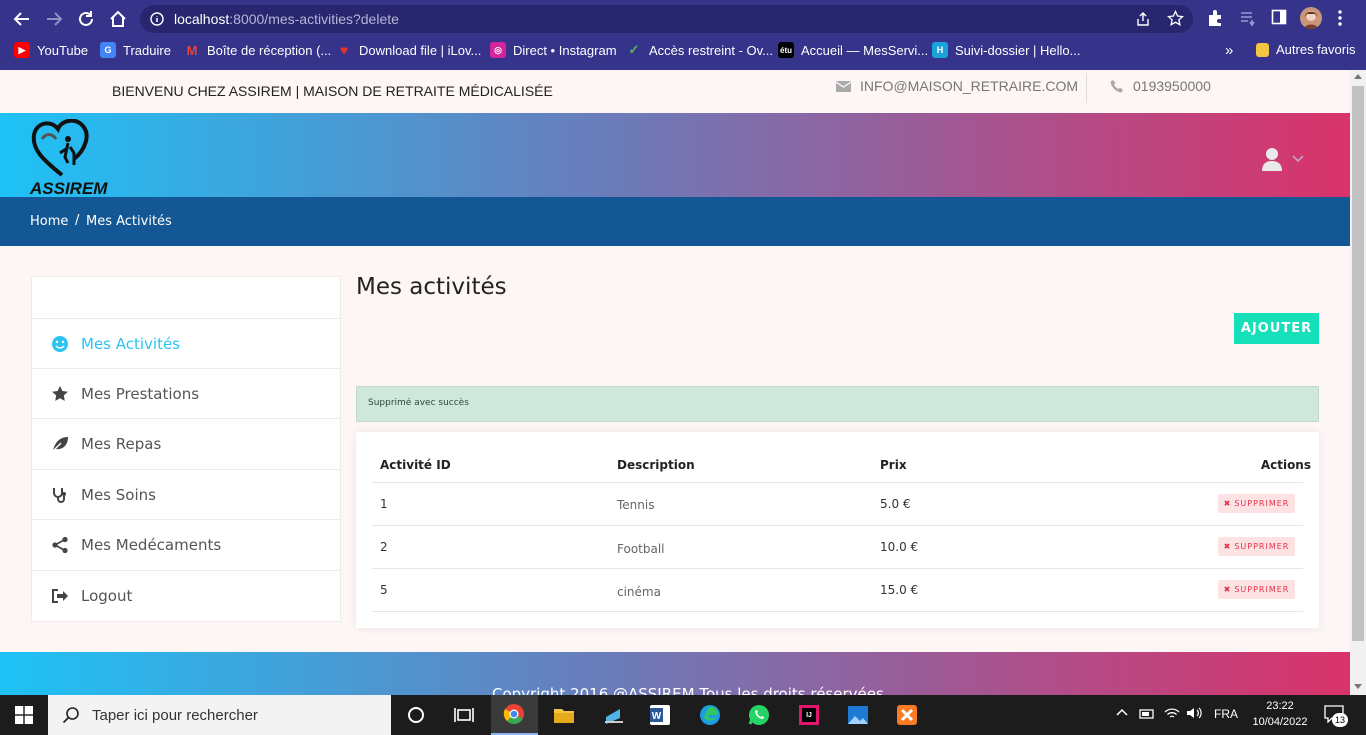 The height and width of the screenshot is (735, 1366). Describe the element at coordinates (899, 547) in the screenshot. I see `cell-price: 10.0 €` at that location.